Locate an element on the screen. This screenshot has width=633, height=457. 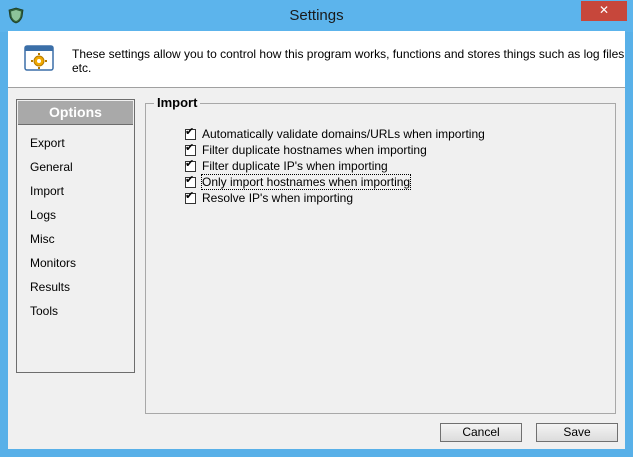
close-icon: ✕ is located at coordinates (604, 10).